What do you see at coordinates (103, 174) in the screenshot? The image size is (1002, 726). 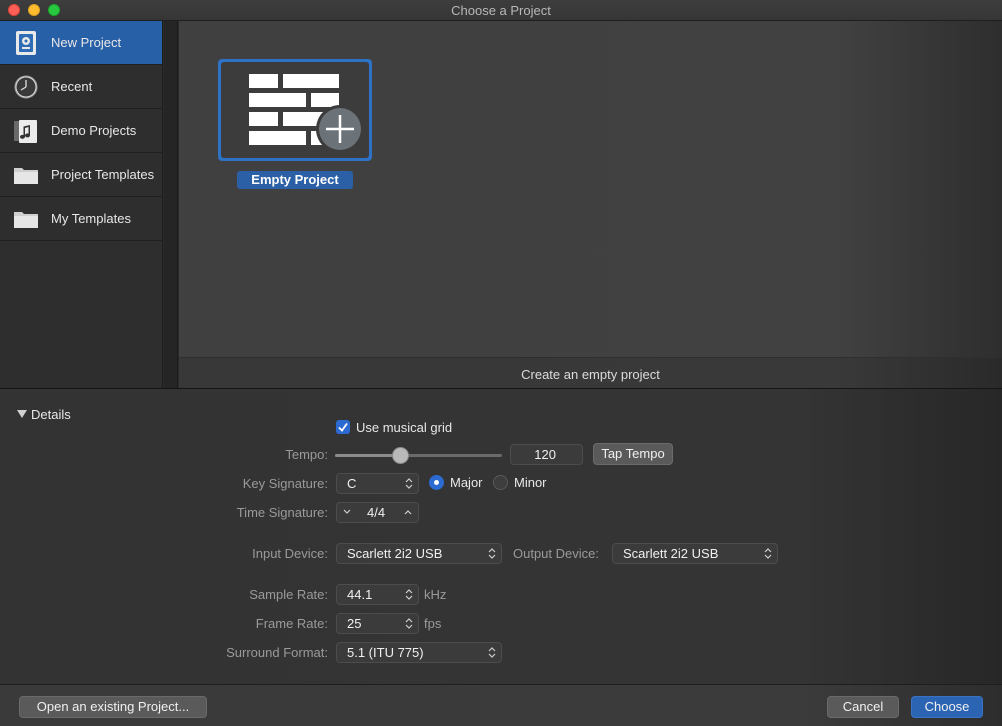 I see `sidebar-item-label: Project Templates` at bounding box center [103, 174].